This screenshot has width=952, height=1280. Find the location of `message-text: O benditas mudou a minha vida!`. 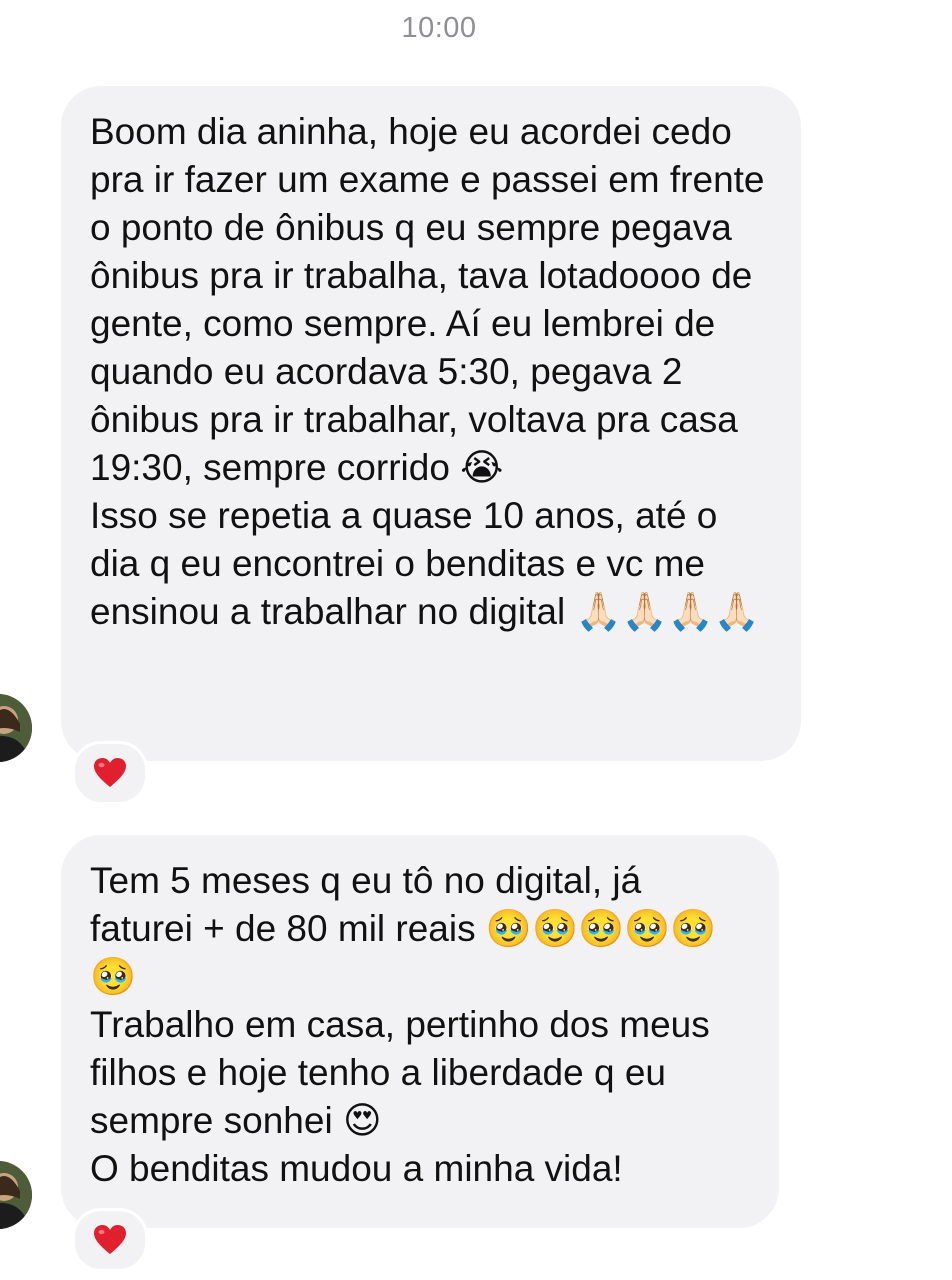

message-text: O benditas mudou a minha vida! is located at coordinates (356, 1168).